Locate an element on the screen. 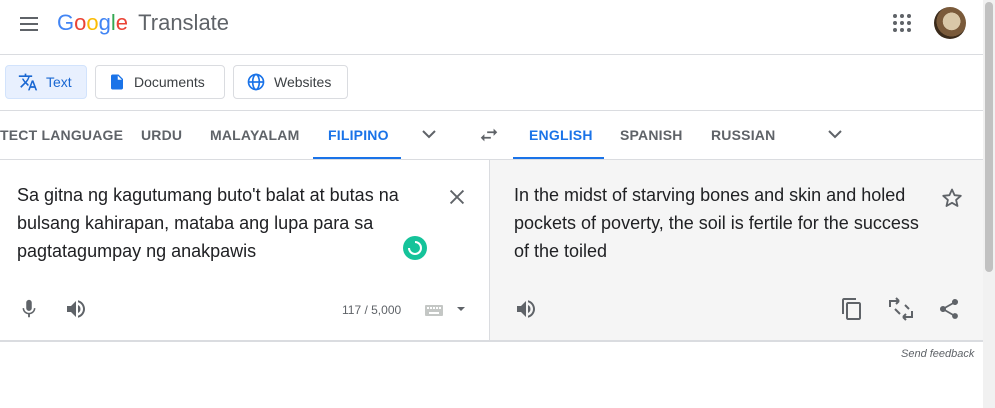  send-feedback-link: Send feedback is located at coordinates (937, 354).